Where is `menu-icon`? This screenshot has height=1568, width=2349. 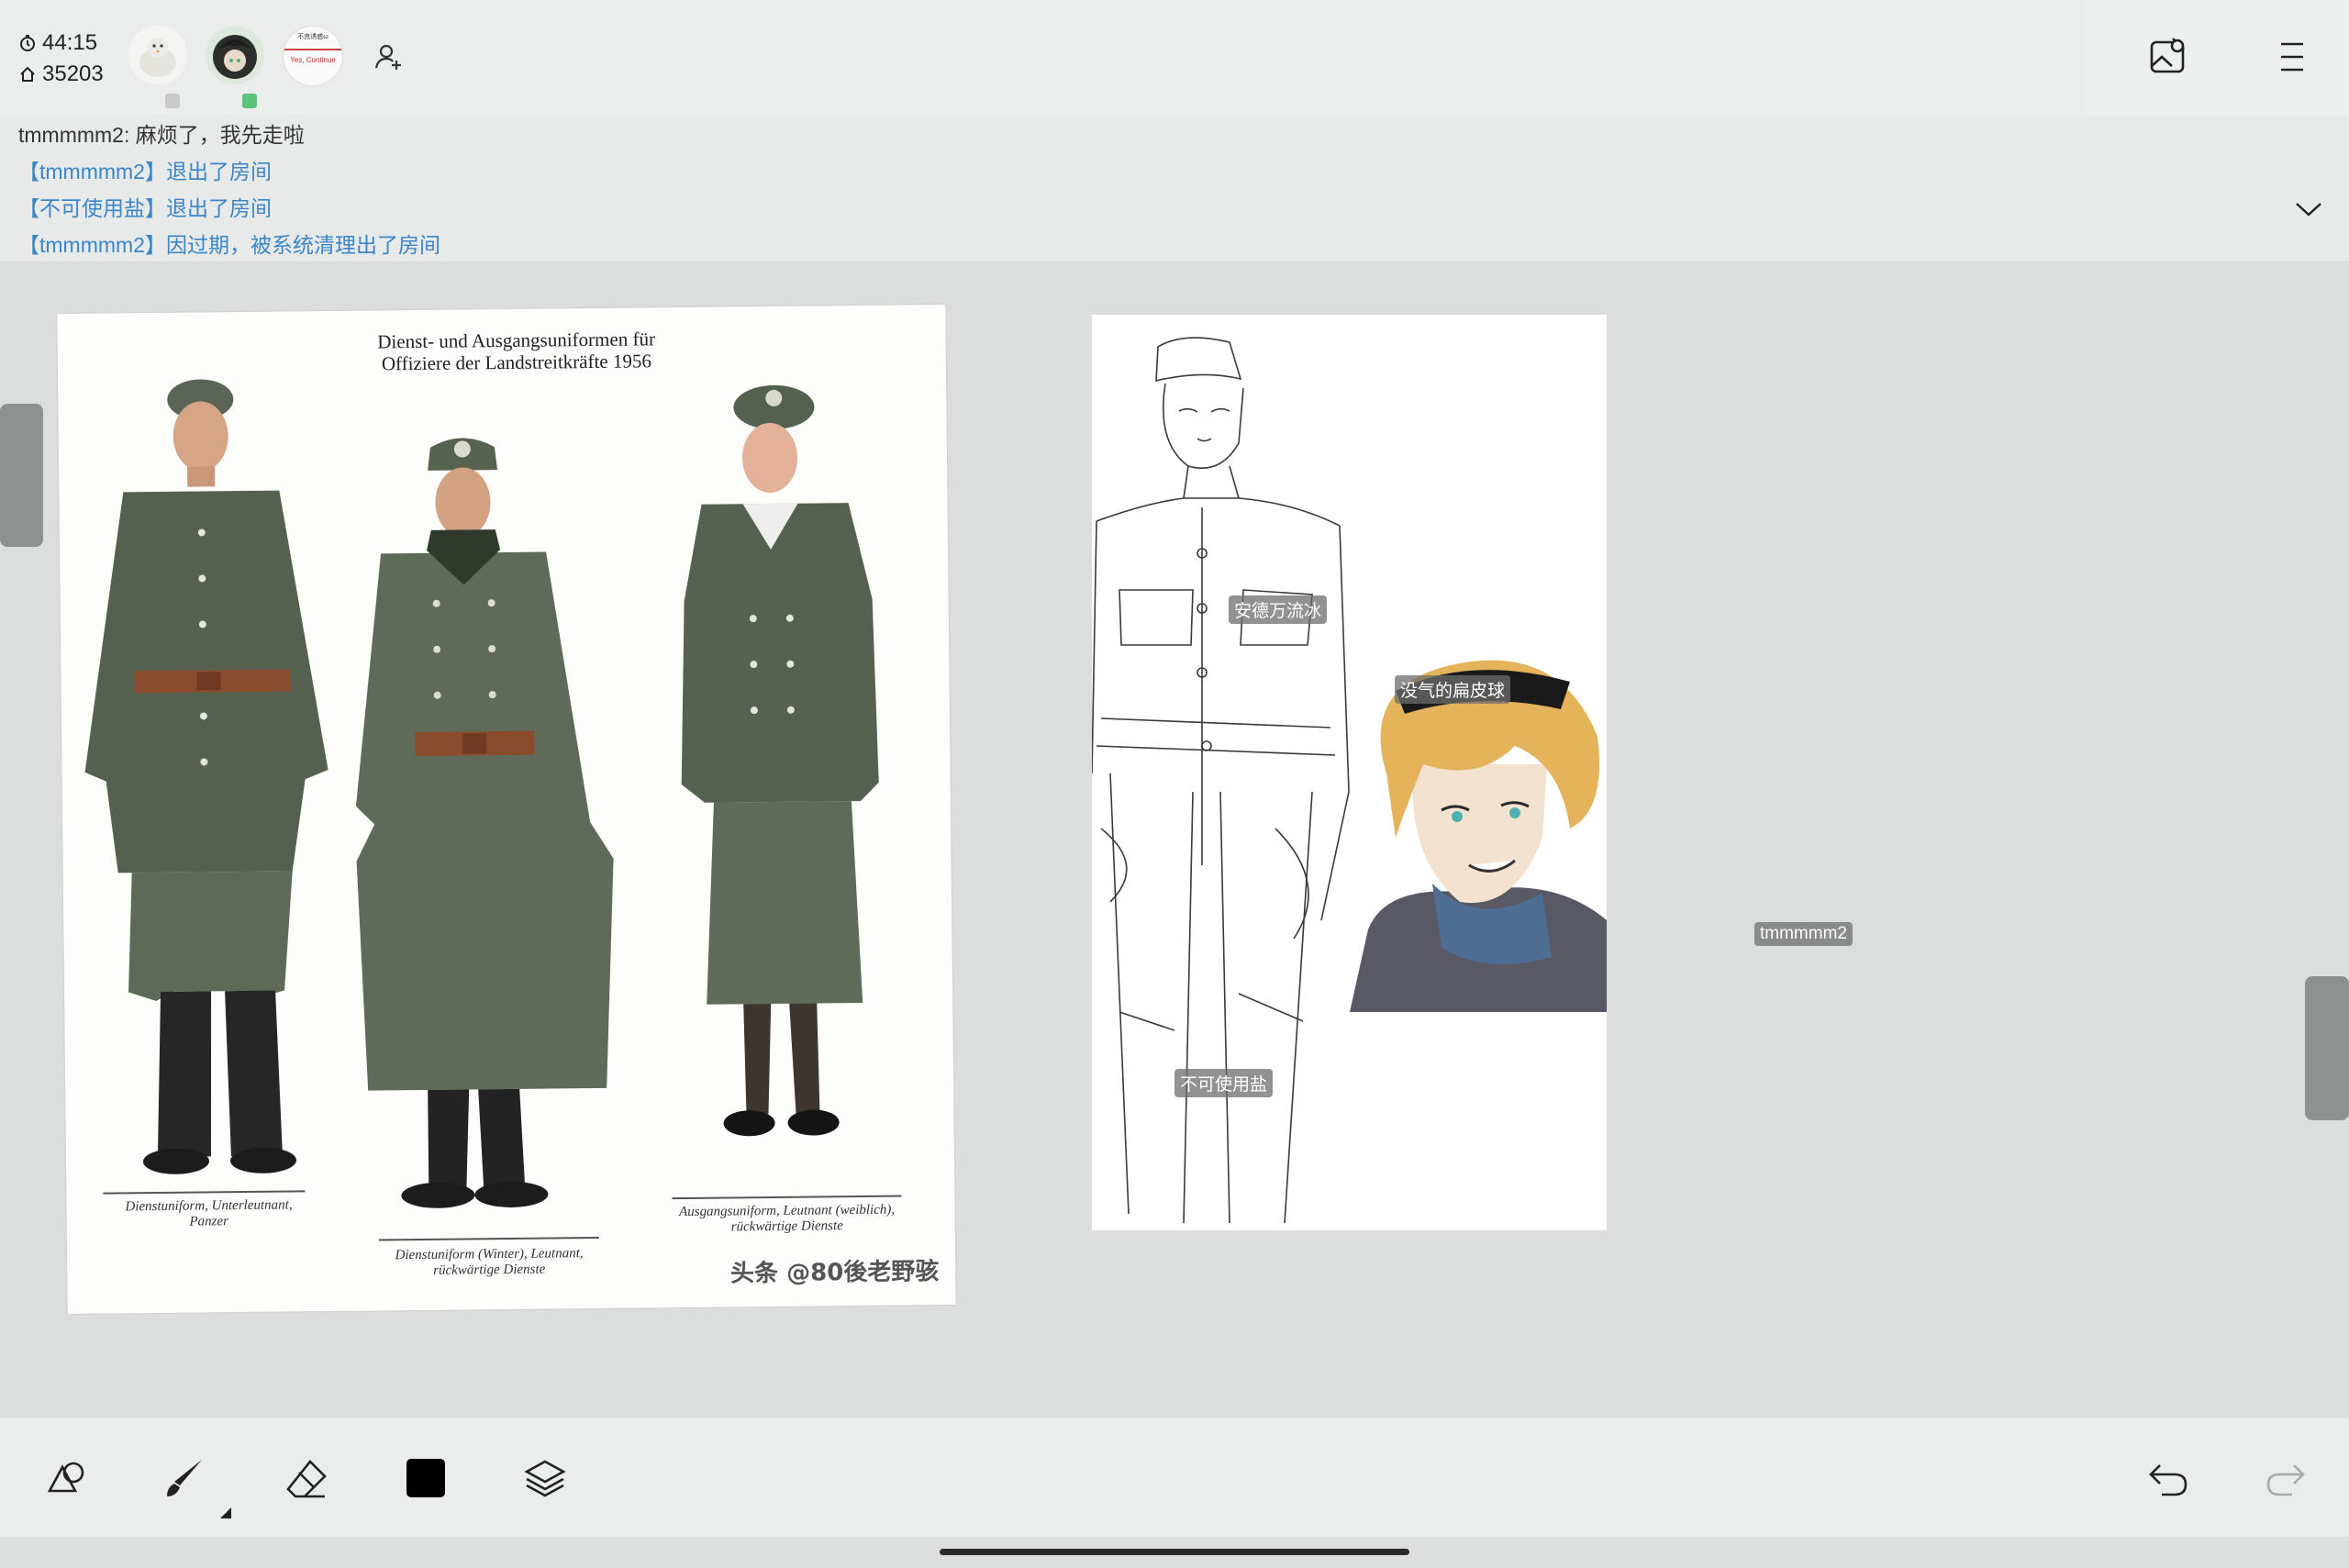
menu-icon is located at coordinates (2292, 57).